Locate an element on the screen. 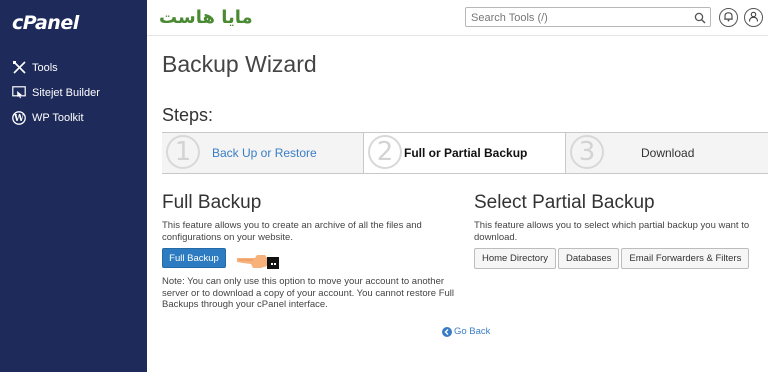 The image size is (768, 372). search-box is located at coordinates (588, 17).